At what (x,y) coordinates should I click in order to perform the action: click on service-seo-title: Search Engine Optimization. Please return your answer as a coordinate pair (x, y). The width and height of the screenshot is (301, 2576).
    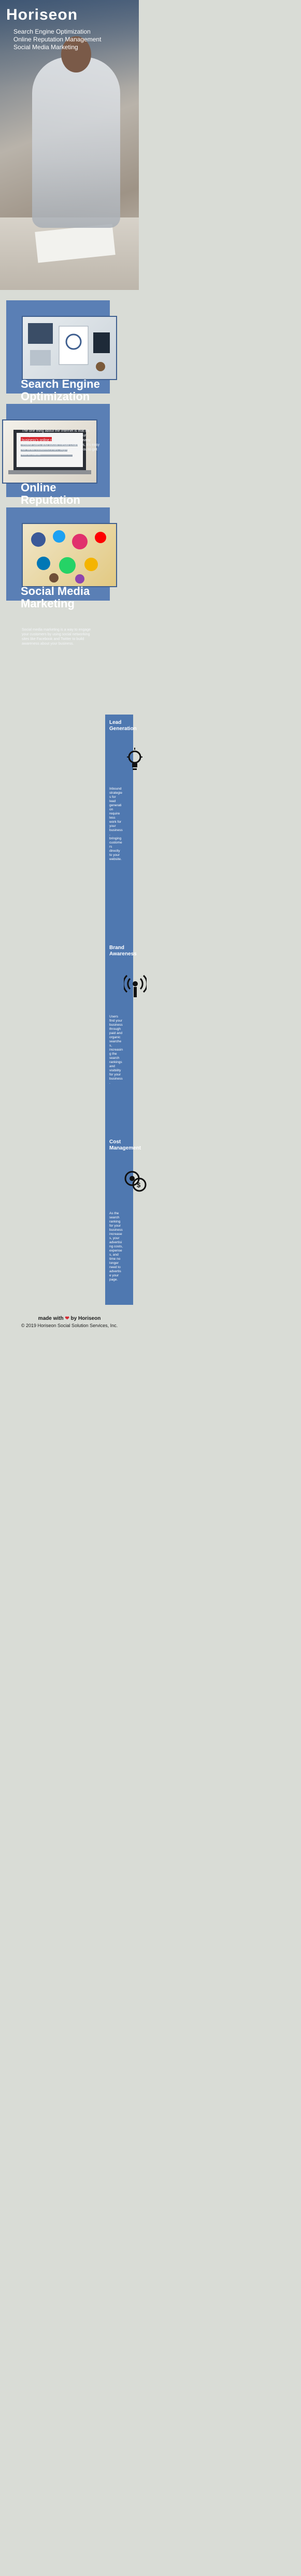
    Looking at the image, I should click on (61, 390).